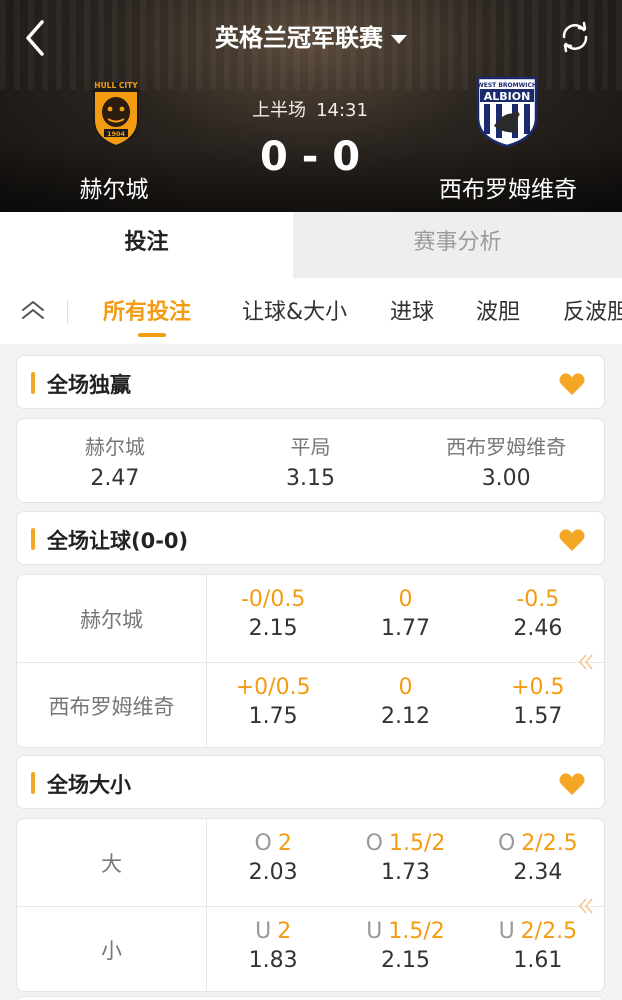  I want to click on section-header-match-winner: 全场独赢, so click(310, 382).